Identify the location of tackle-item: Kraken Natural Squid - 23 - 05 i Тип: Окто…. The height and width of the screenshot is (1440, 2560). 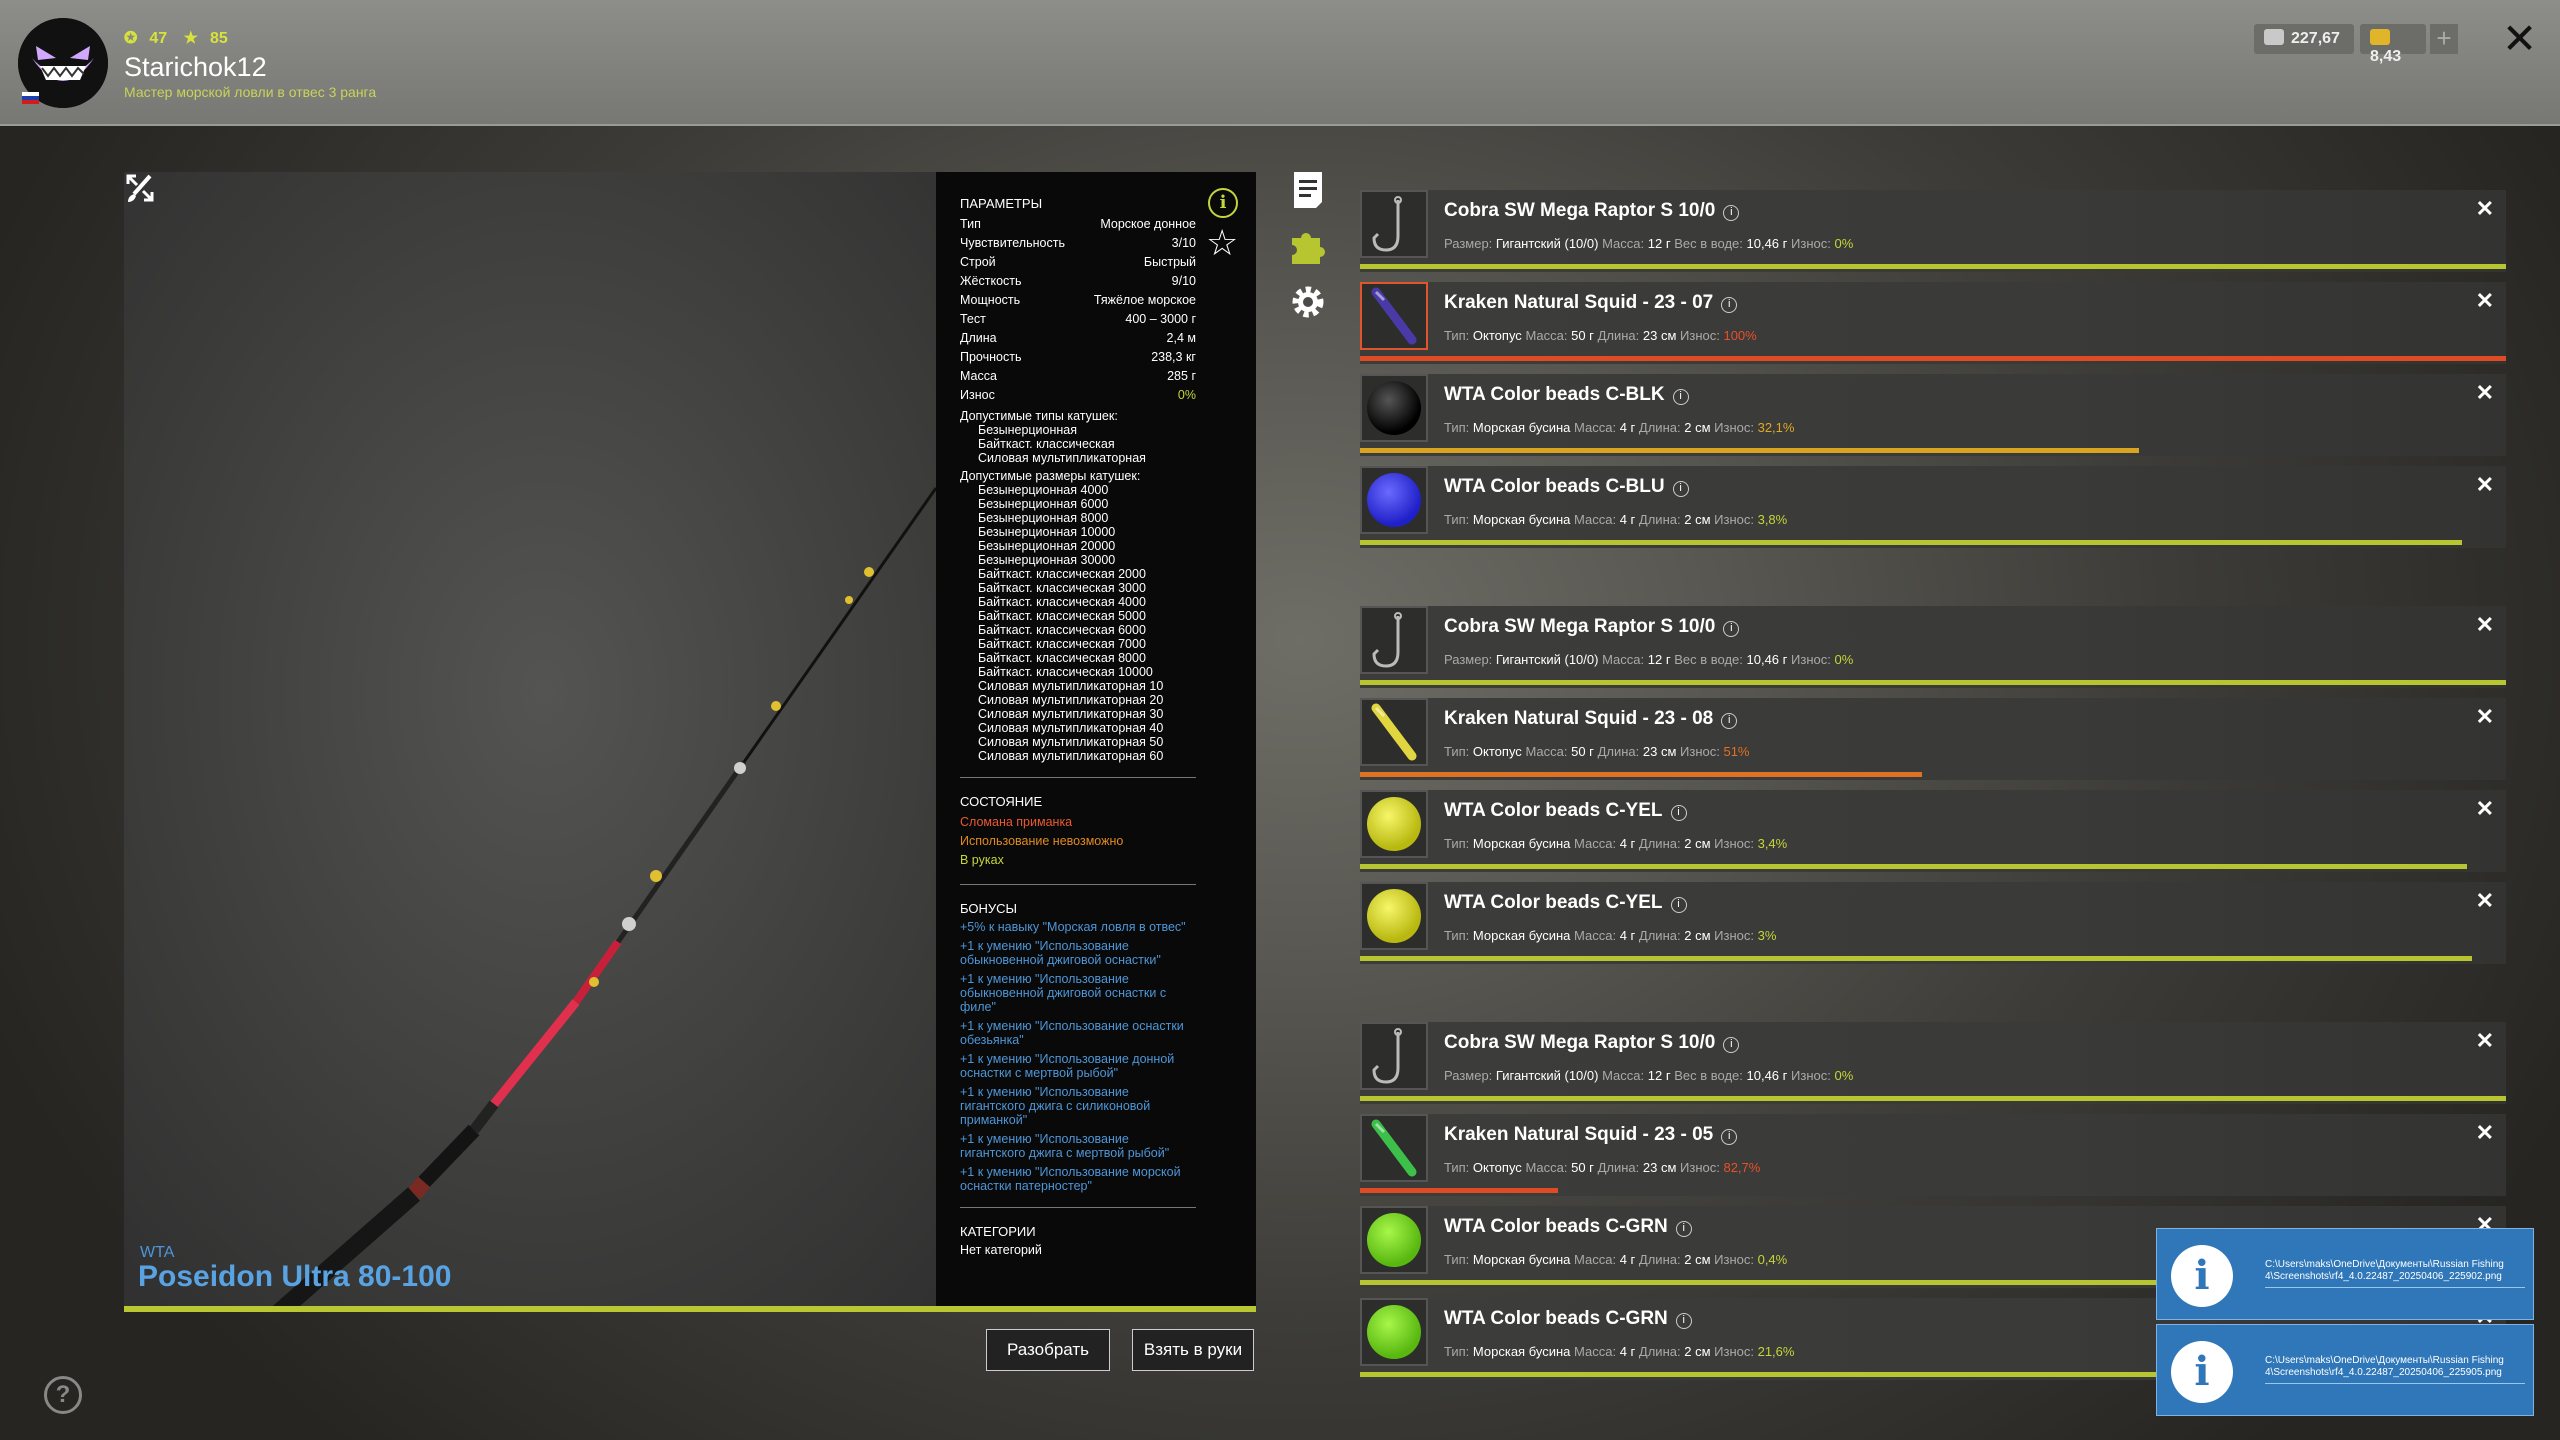
(1933, 1155).